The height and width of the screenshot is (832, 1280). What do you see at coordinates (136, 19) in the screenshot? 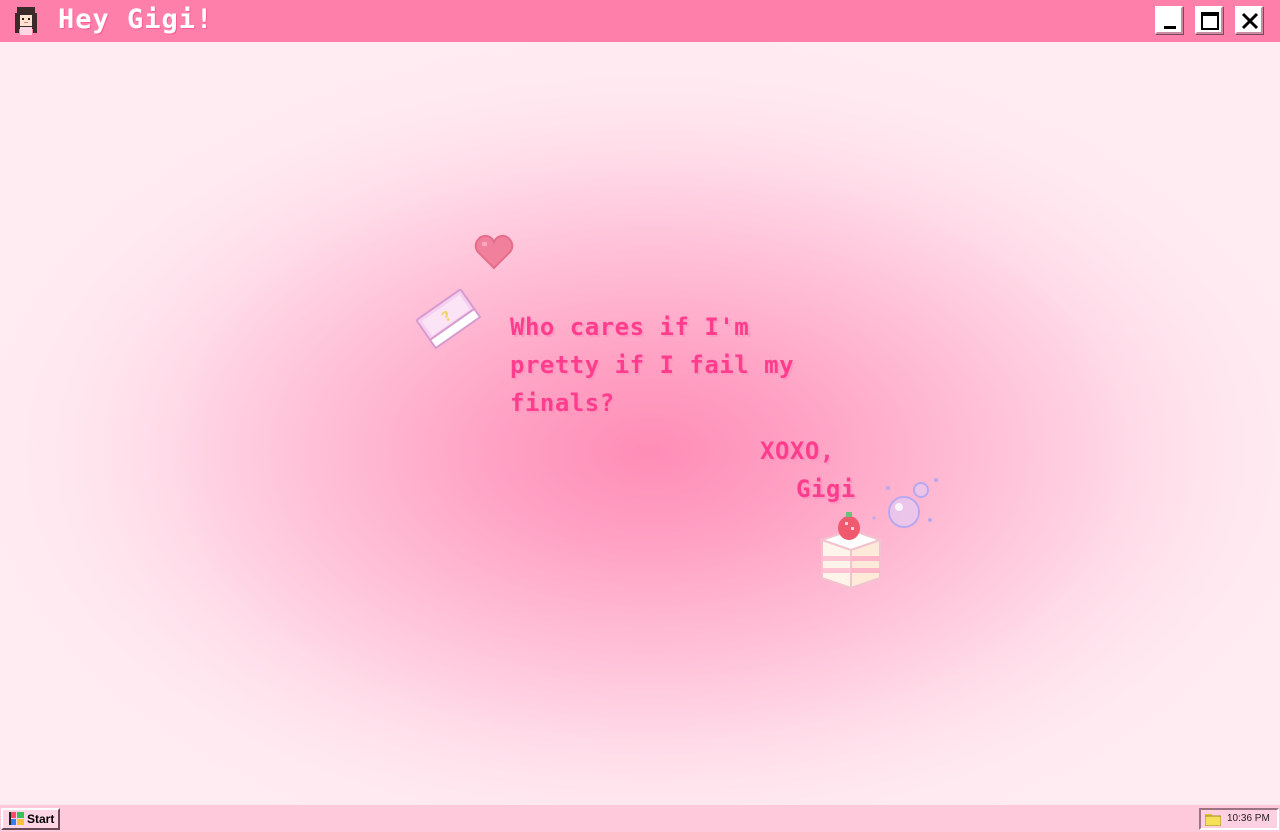
I see `window-title: Hey Gigi!` at bounding box center [136, 19].